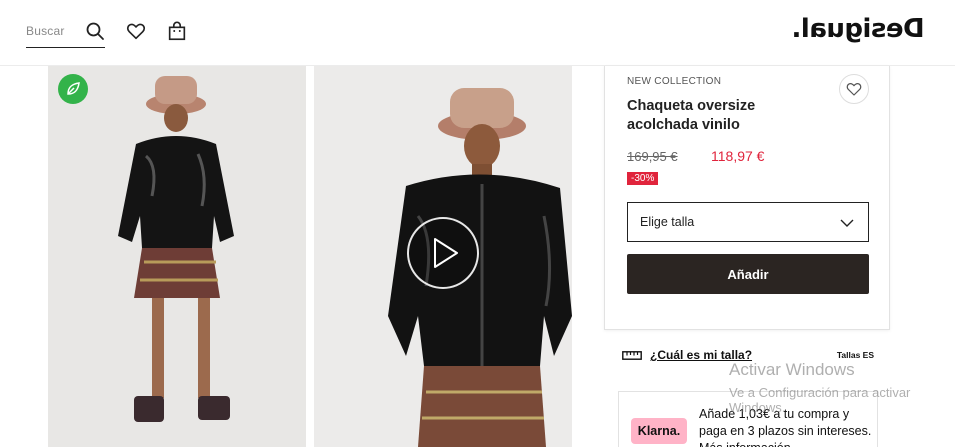  Describe the element at coordinates (643, 178) in the screenshot. I see `discount-badge: -30%` at that location.